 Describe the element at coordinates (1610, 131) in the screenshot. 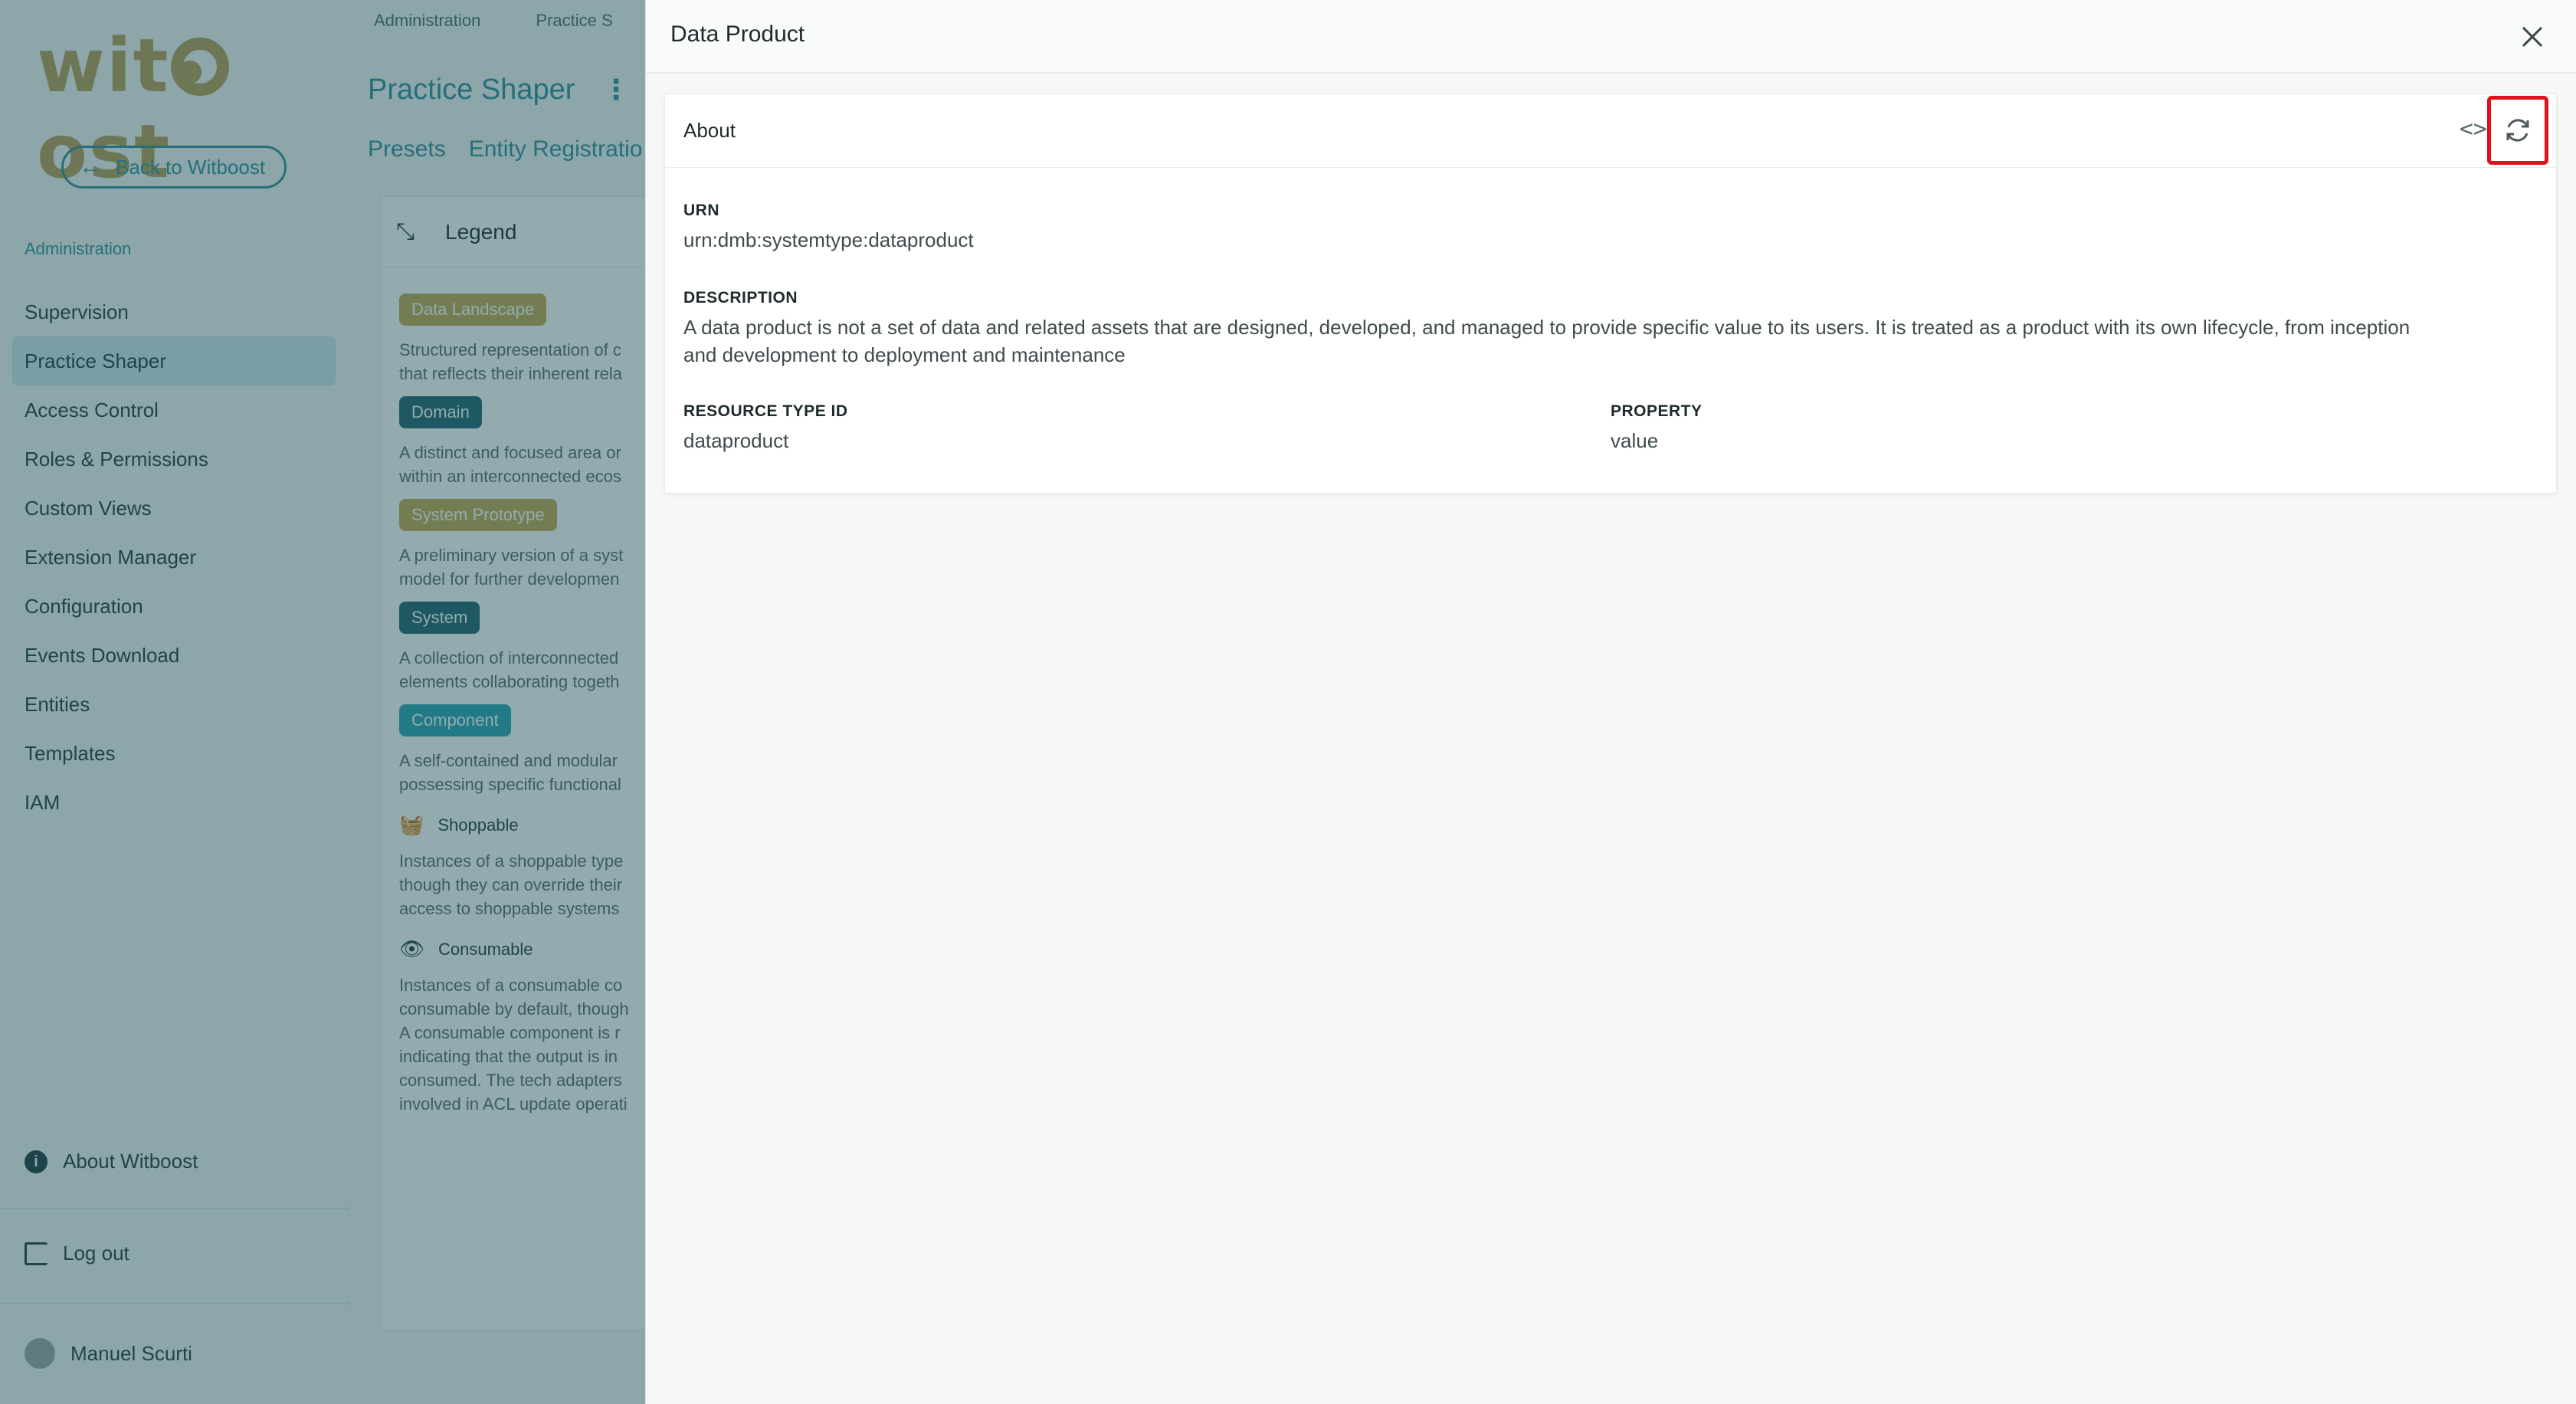

I see `about-card-header: About <>` at that location.